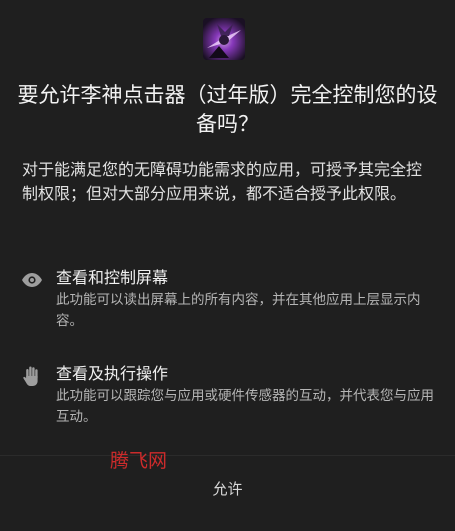  I want to click on divider, so click(227, 455).